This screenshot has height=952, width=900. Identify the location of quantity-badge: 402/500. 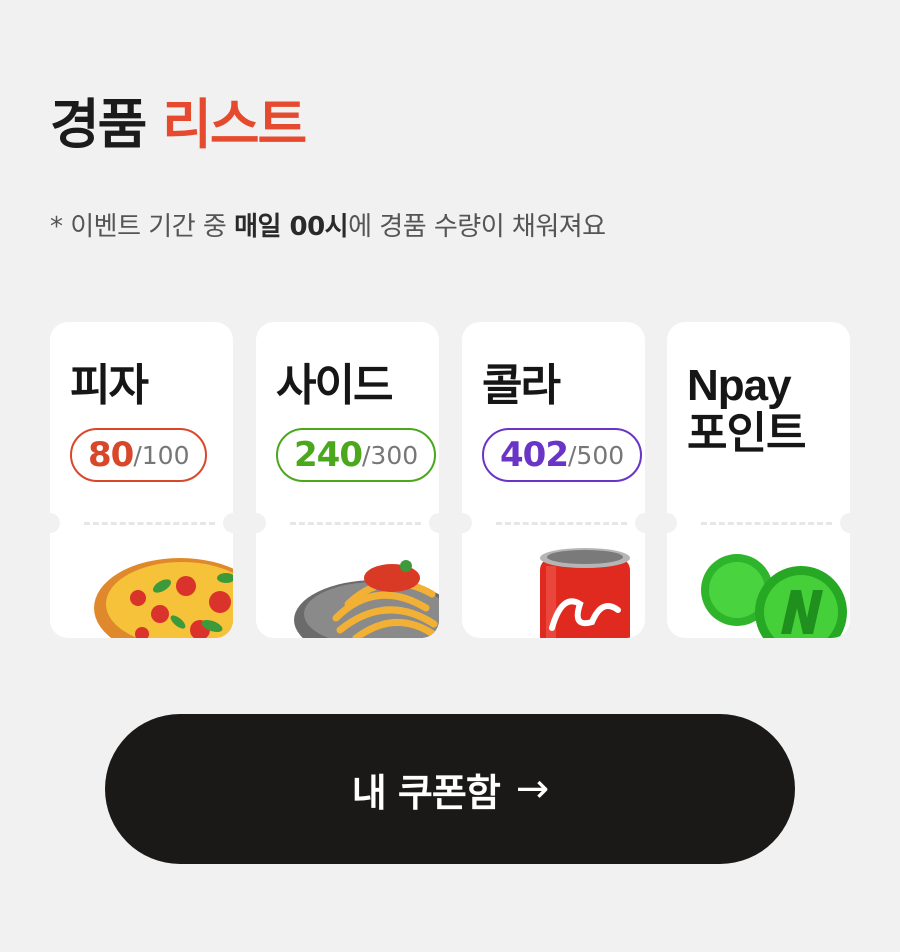
(562, 455).